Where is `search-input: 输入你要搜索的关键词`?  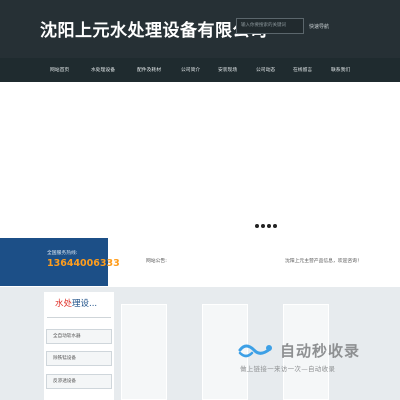
search-input: 输入你要搜索的关键词 is located at coordinates (270, 26).